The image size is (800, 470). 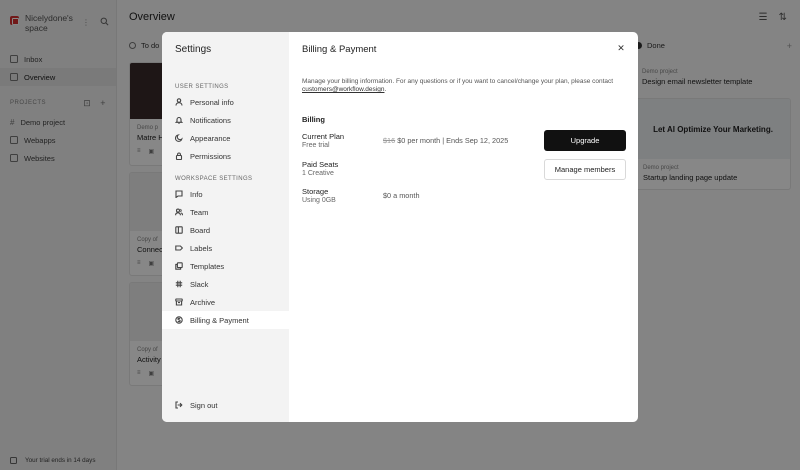 What do you see at coordinates (179, 138) in the screenshot?
I see `moon-icon` at bounding box center [179, 138].